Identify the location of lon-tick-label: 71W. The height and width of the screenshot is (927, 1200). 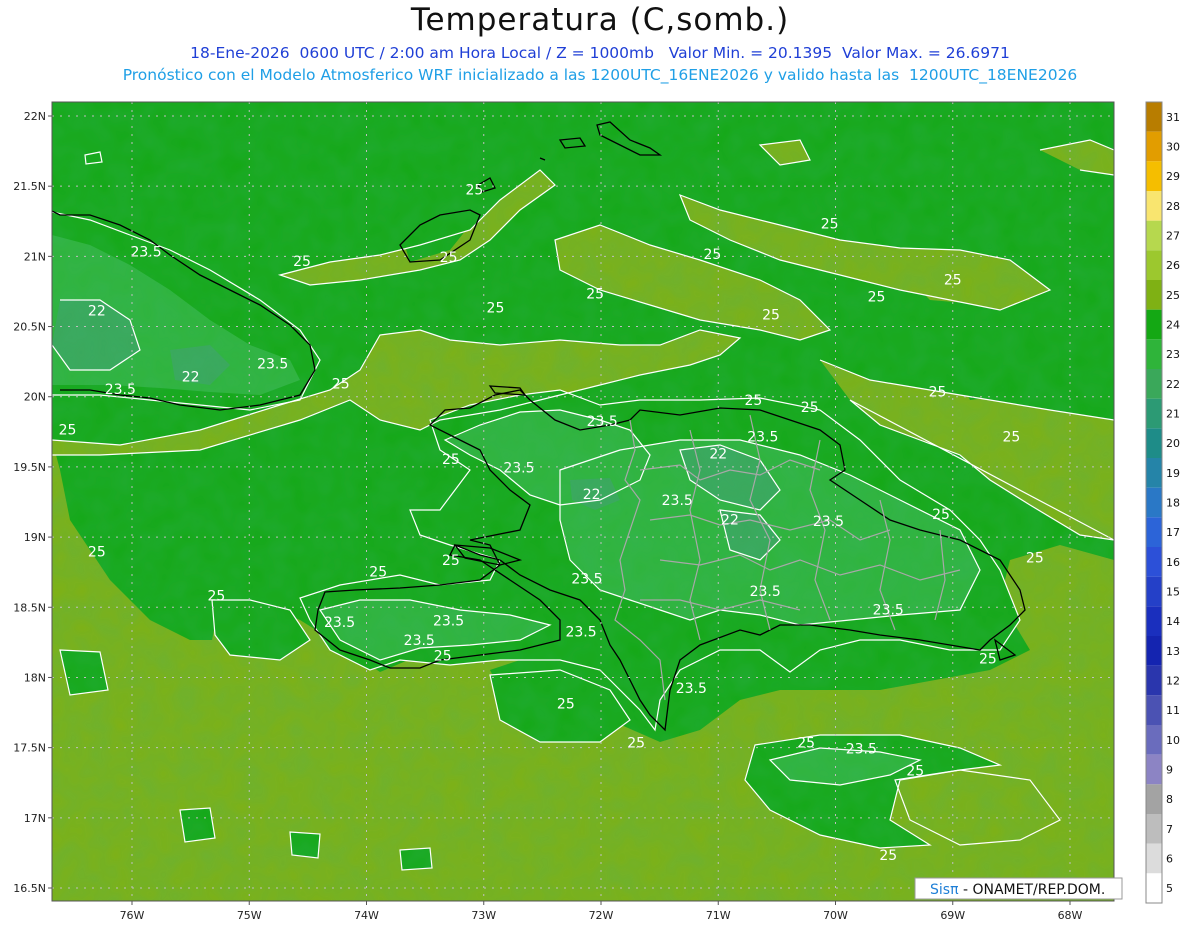
(718, 915).